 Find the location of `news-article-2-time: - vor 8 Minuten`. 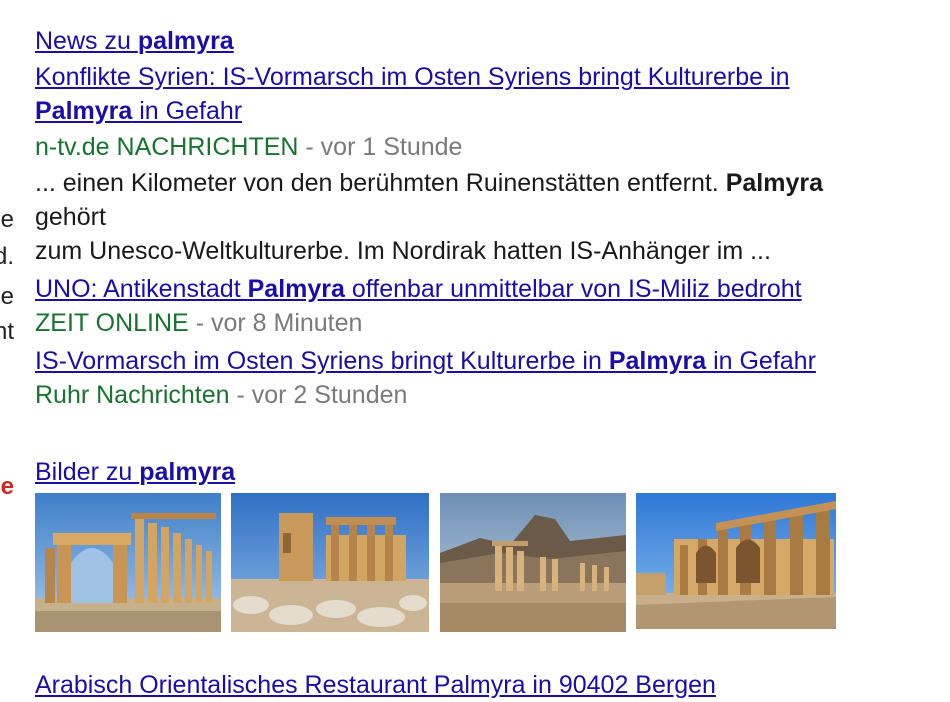

news-article-2-time: - vor 8 Minuten is located at coordinates (275, 323).